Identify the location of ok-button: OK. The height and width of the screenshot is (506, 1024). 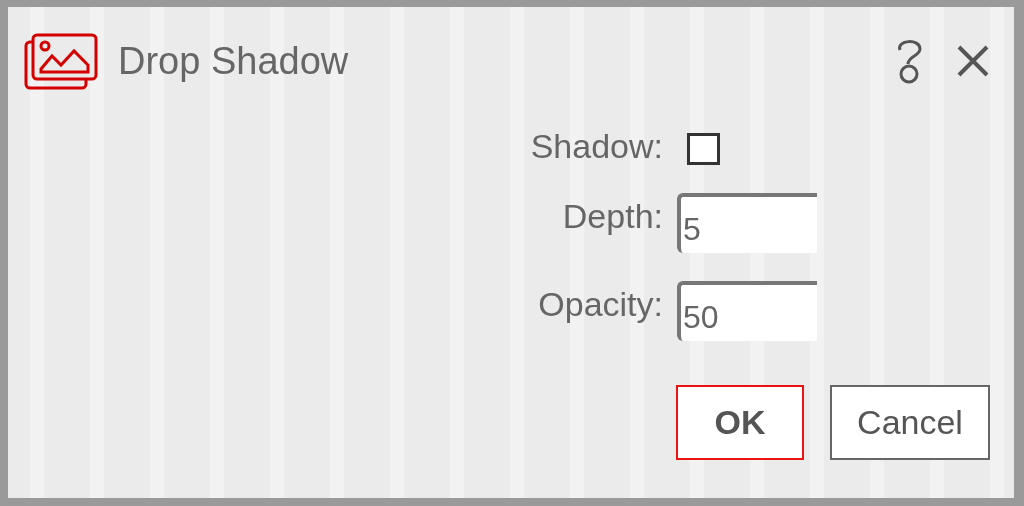
(740, 422).